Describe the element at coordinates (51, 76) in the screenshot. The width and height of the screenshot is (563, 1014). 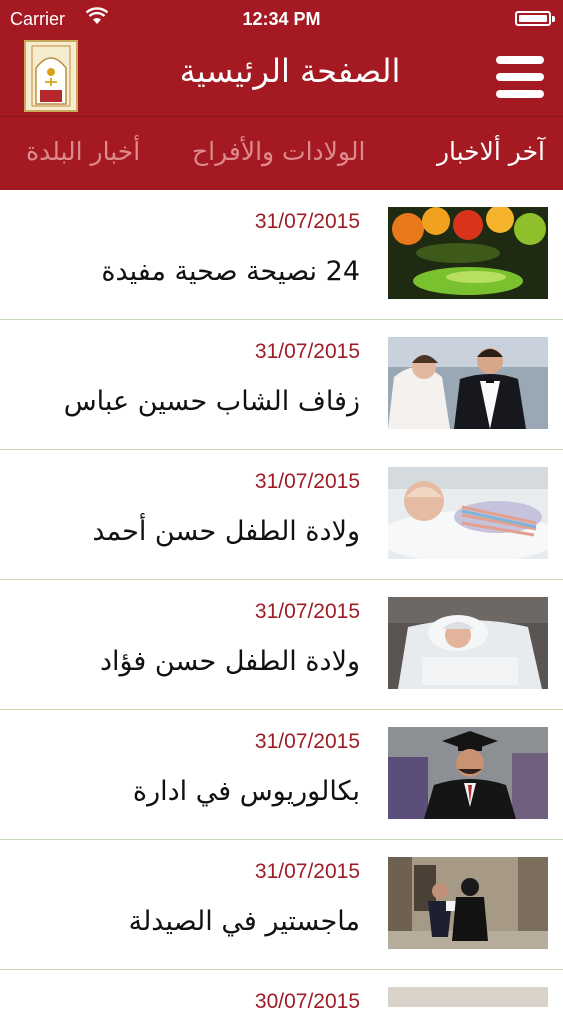
I see `town-logo-icon` at that location.